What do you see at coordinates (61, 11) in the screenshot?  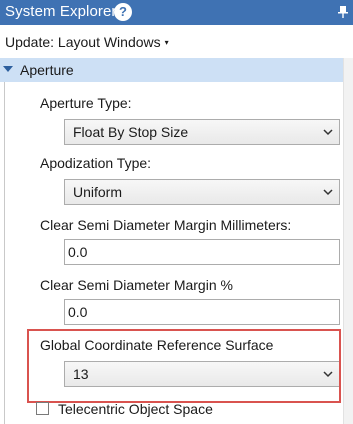 I see `window-title: System Explorer` at bounding box center [61, 11].